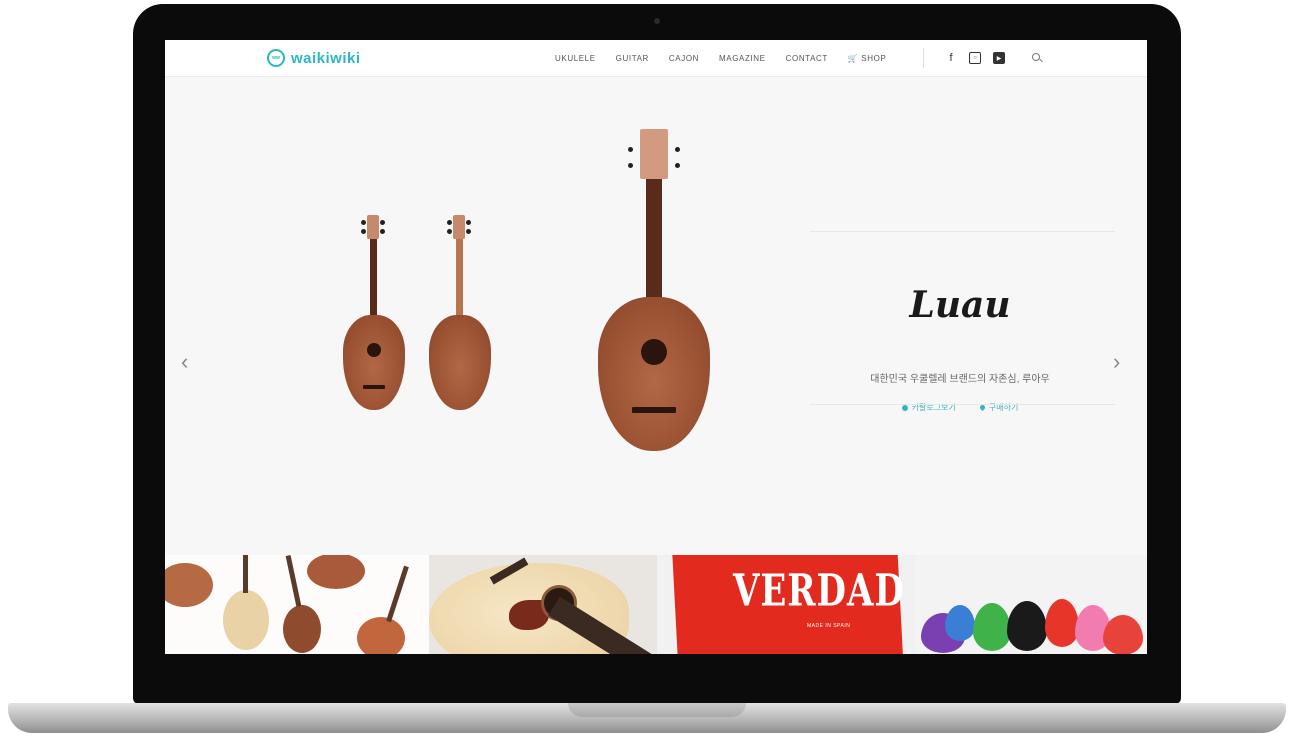 The height and width of the screenshot is (743, 1292). Describe the element at coordinates (742, 58) in the screenshot. I see `nav-item-magazine: MAGAZINE` at that location.